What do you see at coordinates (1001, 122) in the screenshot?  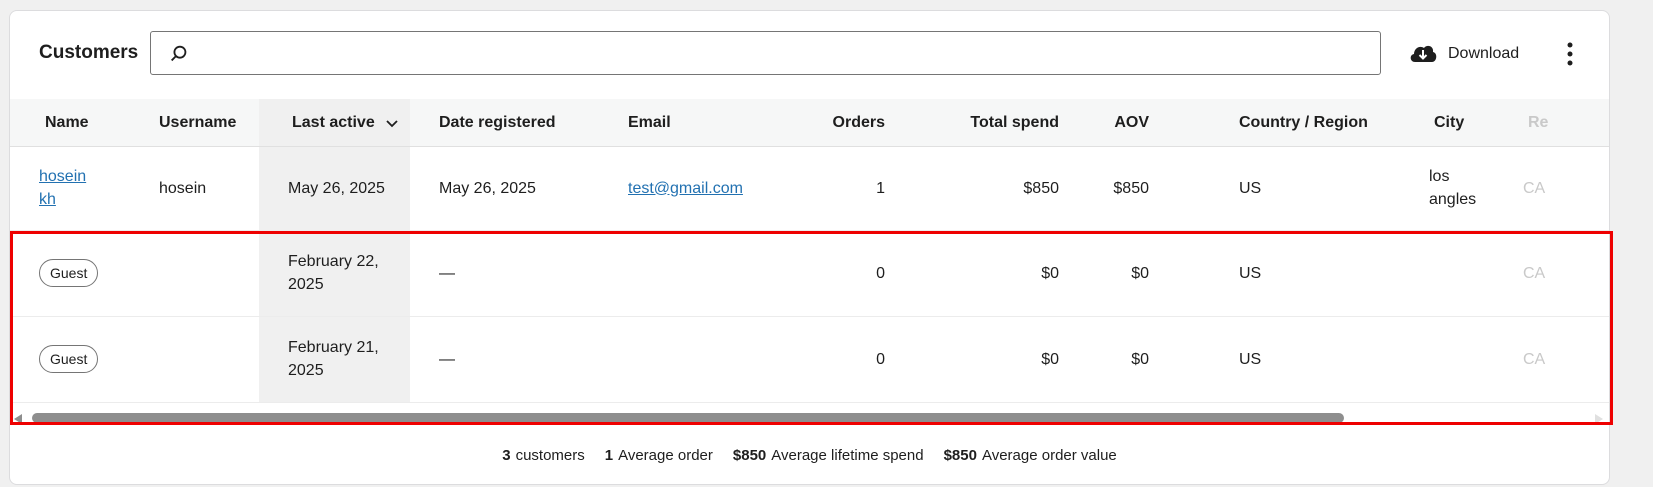 I see `column-header-total-spend: Total spend` at bounding box center [1001, 122].